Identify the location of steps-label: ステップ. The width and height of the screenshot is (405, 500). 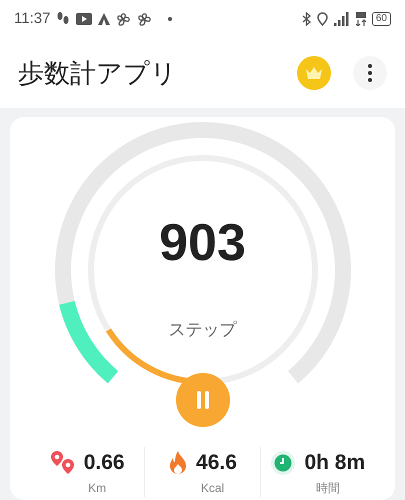
(203, 330).